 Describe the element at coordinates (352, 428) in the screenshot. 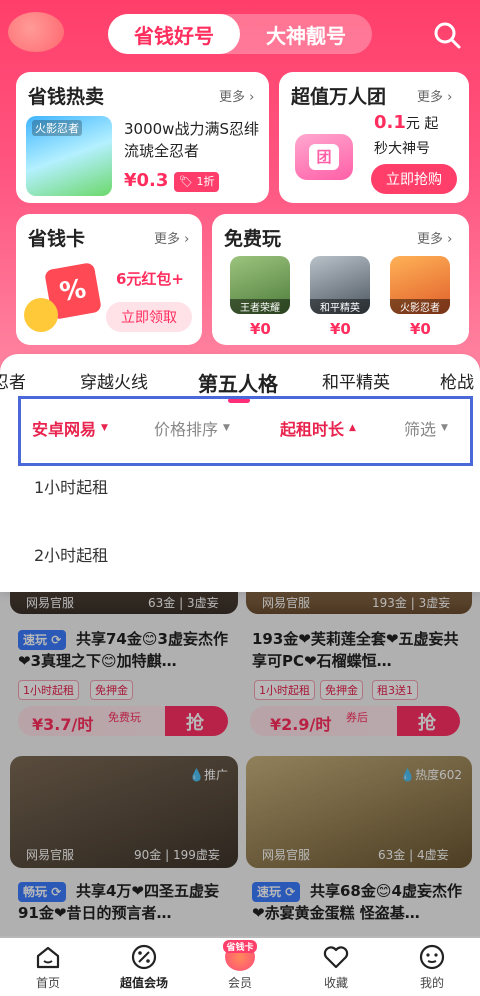

I see `caret-up-icon: ▲` at that location.